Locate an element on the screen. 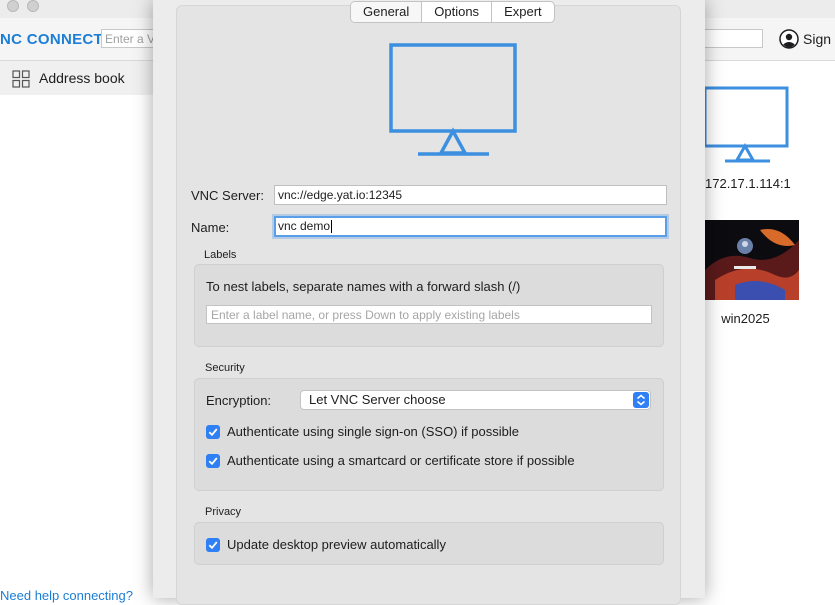  sidebar-item-address-book: Address book is located at coordinates (76, 78).